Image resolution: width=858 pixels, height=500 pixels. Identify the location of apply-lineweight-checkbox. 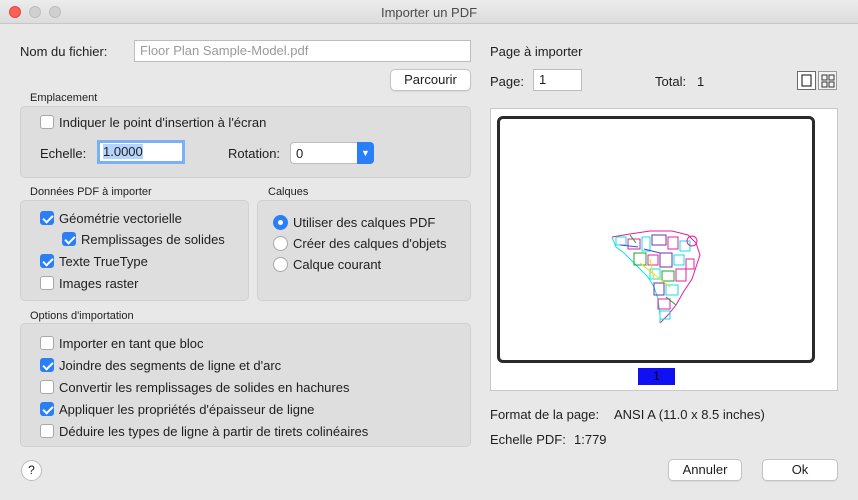
(47, 409).